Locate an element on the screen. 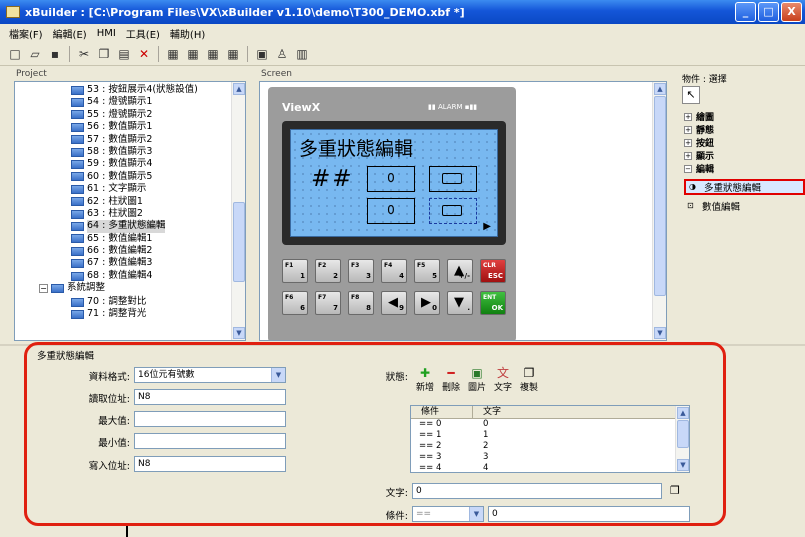 The width and height of the screenshot is (805, 537). data-format-select: 16位元有號數 ▼ is located at coordinates (210, 375).